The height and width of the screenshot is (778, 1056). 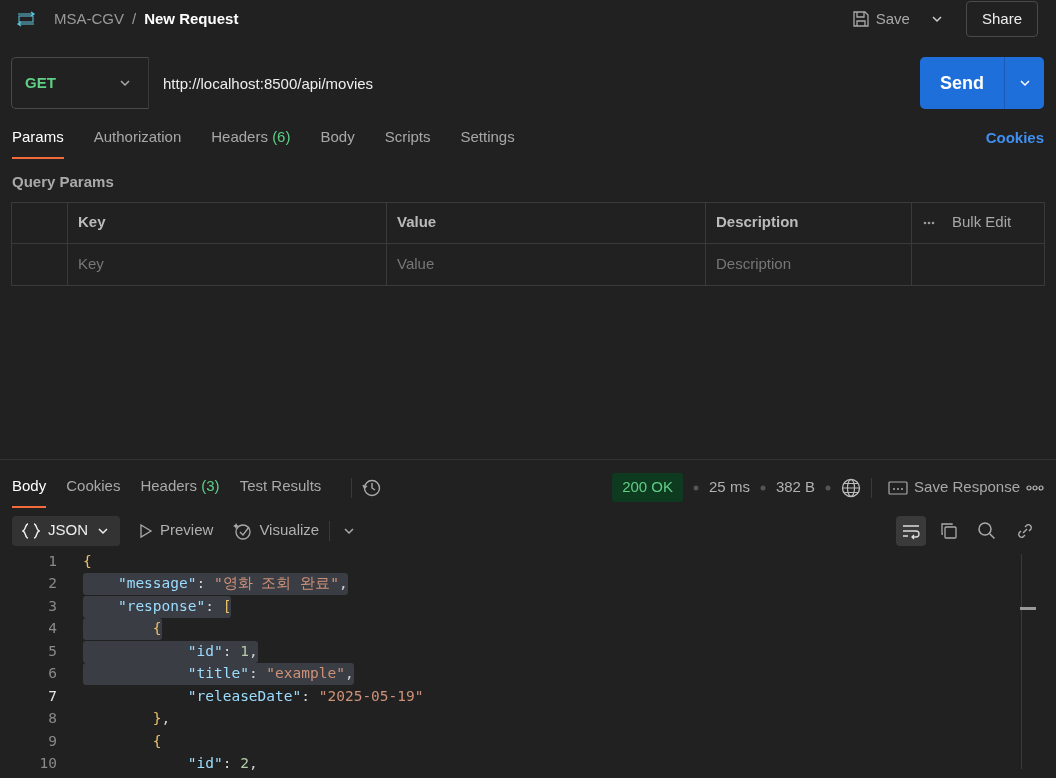 What do you see at coordinates (52, 584) in the screenshot?
I see `line-number: 2` at bounding box center [52, 584].